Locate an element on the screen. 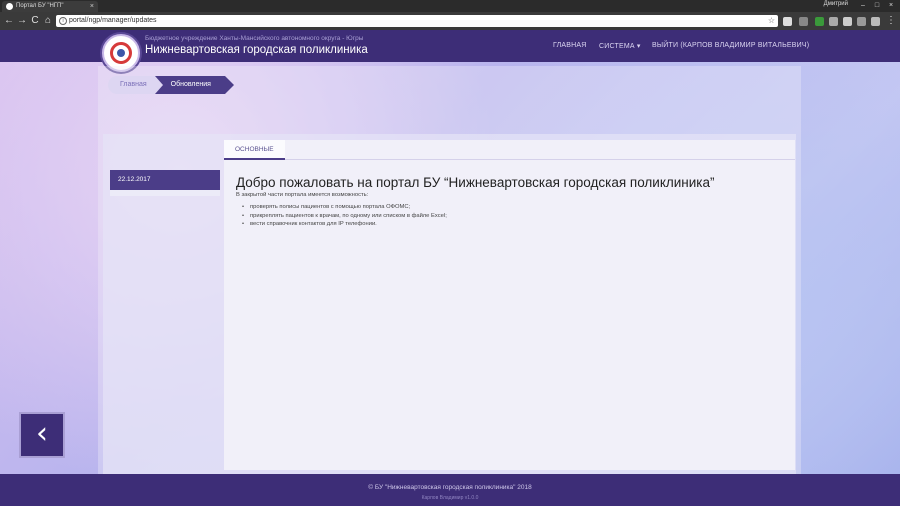  minimize-icon: – is located at coordinates (863, 6).